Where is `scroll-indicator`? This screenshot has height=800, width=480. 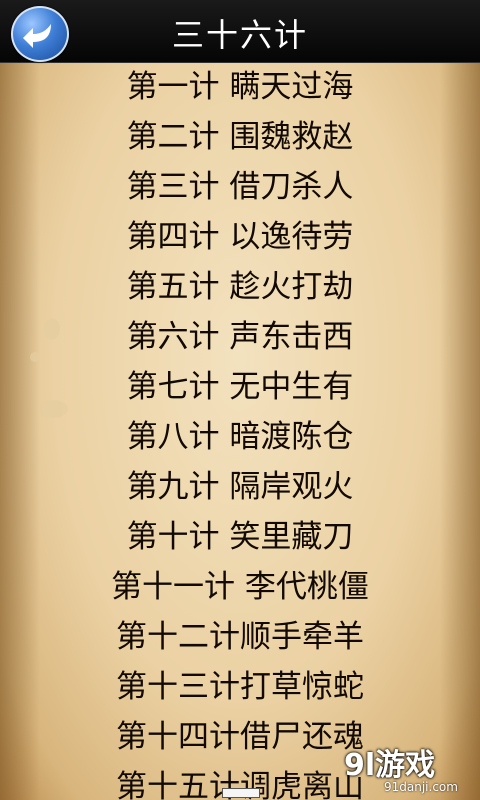
scroll-indicator is located at coordinates (241, 793).